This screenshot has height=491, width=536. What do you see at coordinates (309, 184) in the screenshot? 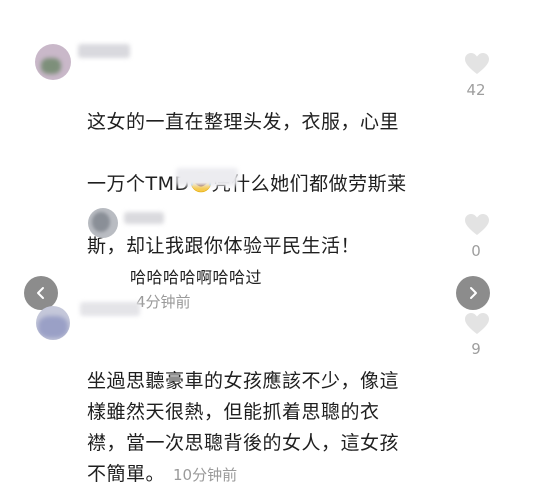
I see `comment-text-segment: 凭什么她们都做劳斯莱` at bounding box center [309, 184].